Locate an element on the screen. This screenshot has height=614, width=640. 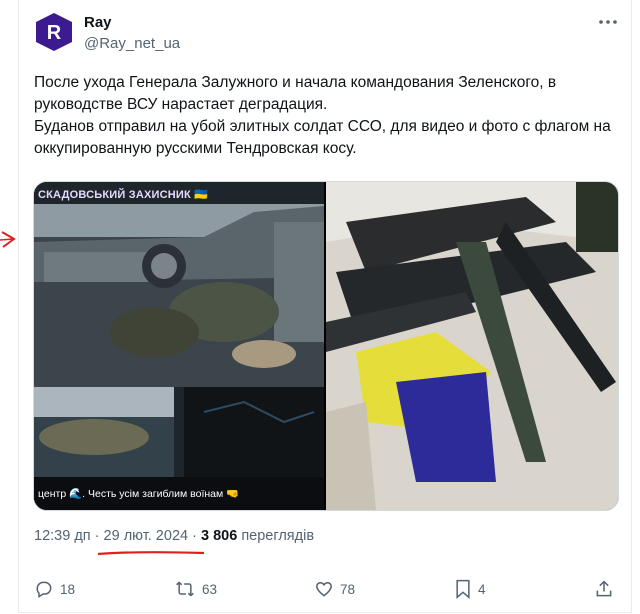
like-count: 78 is located at coordinates (348, 589).